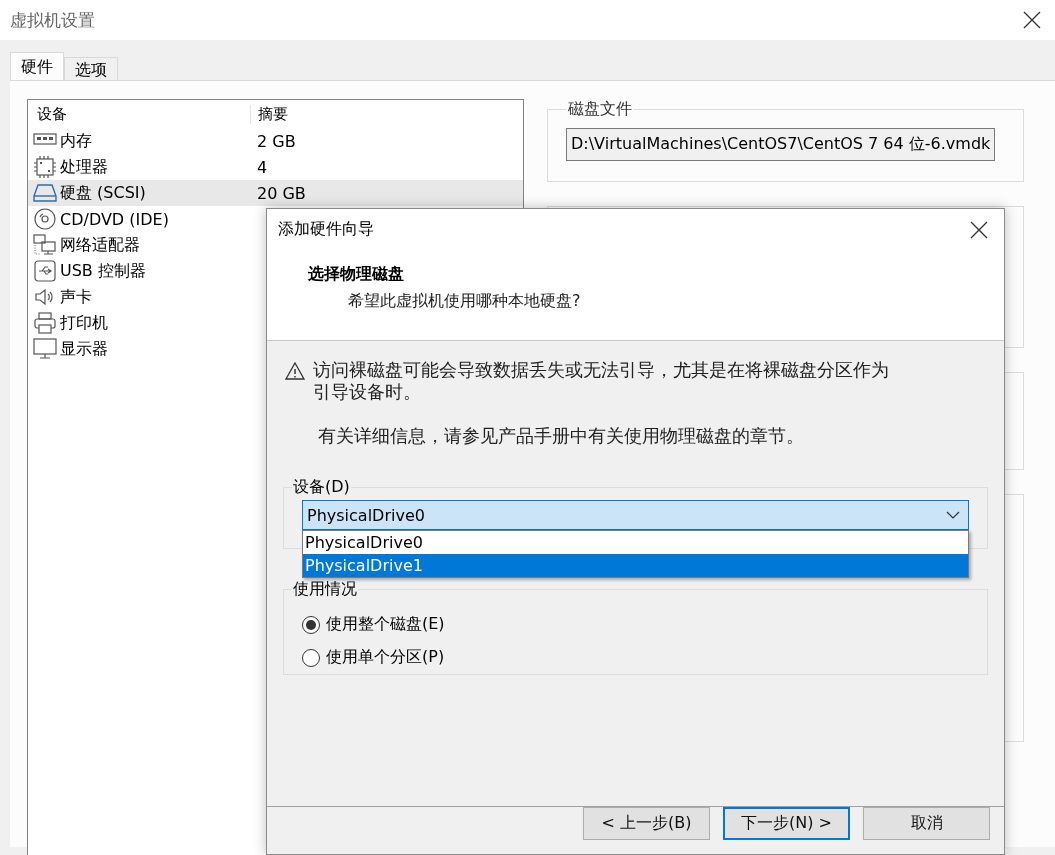 The height and width of the screenshot is (855, 1055). I want to click on group-label: 使用情况, so click(325, 589).